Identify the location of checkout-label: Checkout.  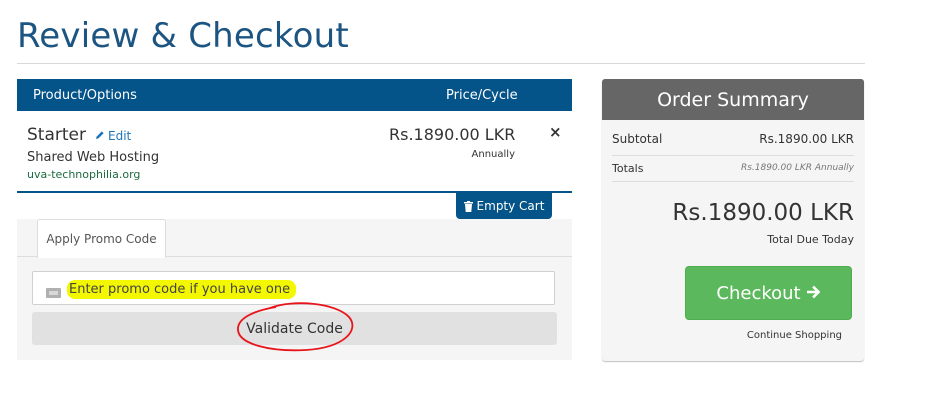
(758, 293).